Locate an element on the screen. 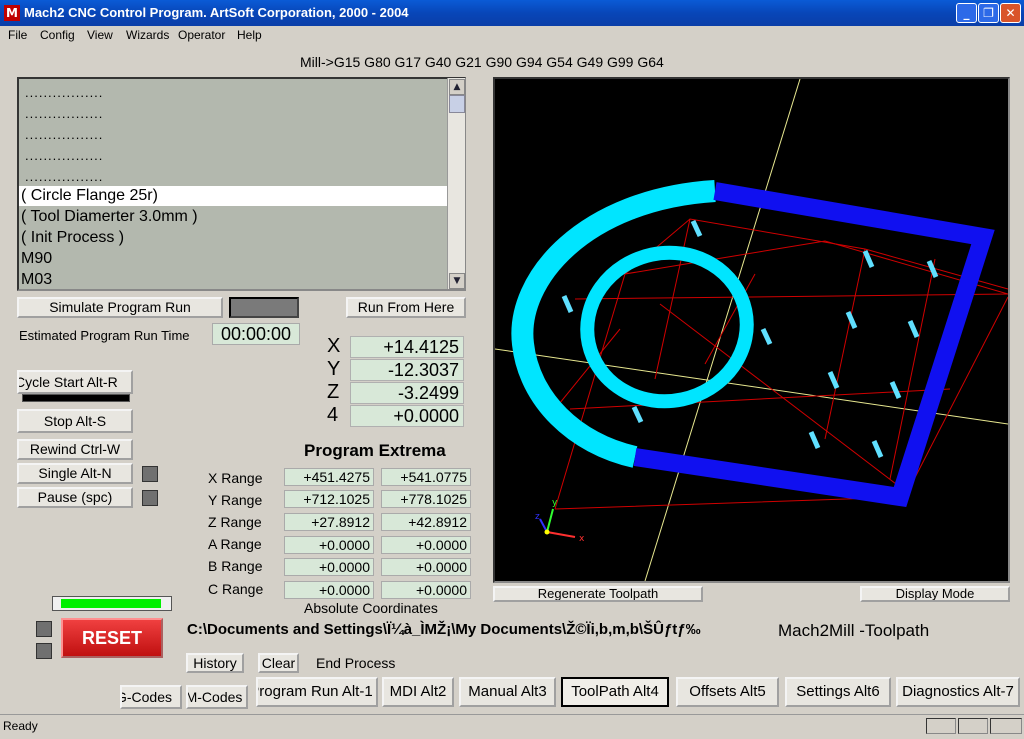 The height and width of the screenshot is (739, 1024). gcode-line: ( Tool Diamerter 3.0mm ) is located at coordinates (109, 216).